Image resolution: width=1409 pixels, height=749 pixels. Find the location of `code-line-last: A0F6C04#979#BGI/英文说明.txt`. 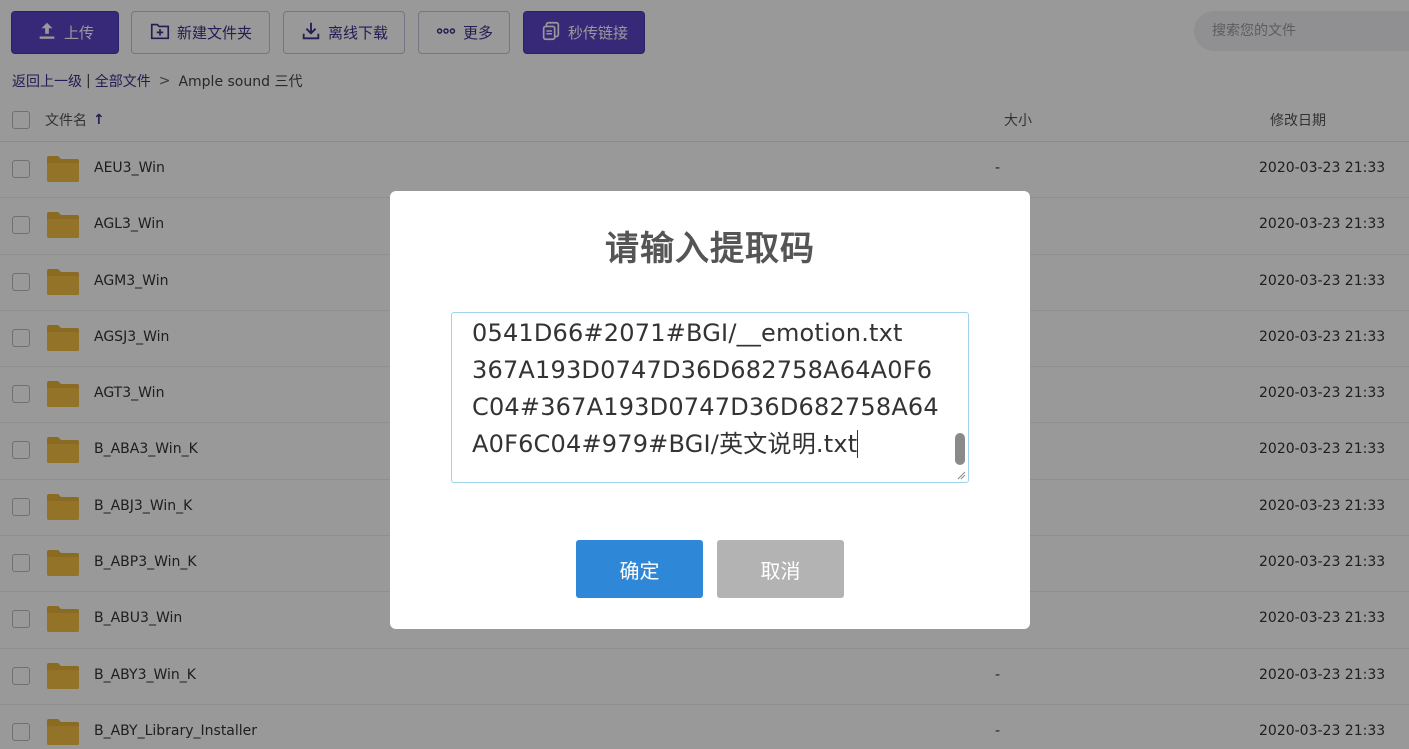

code-line-last: A0F6C04#979#BGI/英文说明.txt is located at coordinates (707, 444).